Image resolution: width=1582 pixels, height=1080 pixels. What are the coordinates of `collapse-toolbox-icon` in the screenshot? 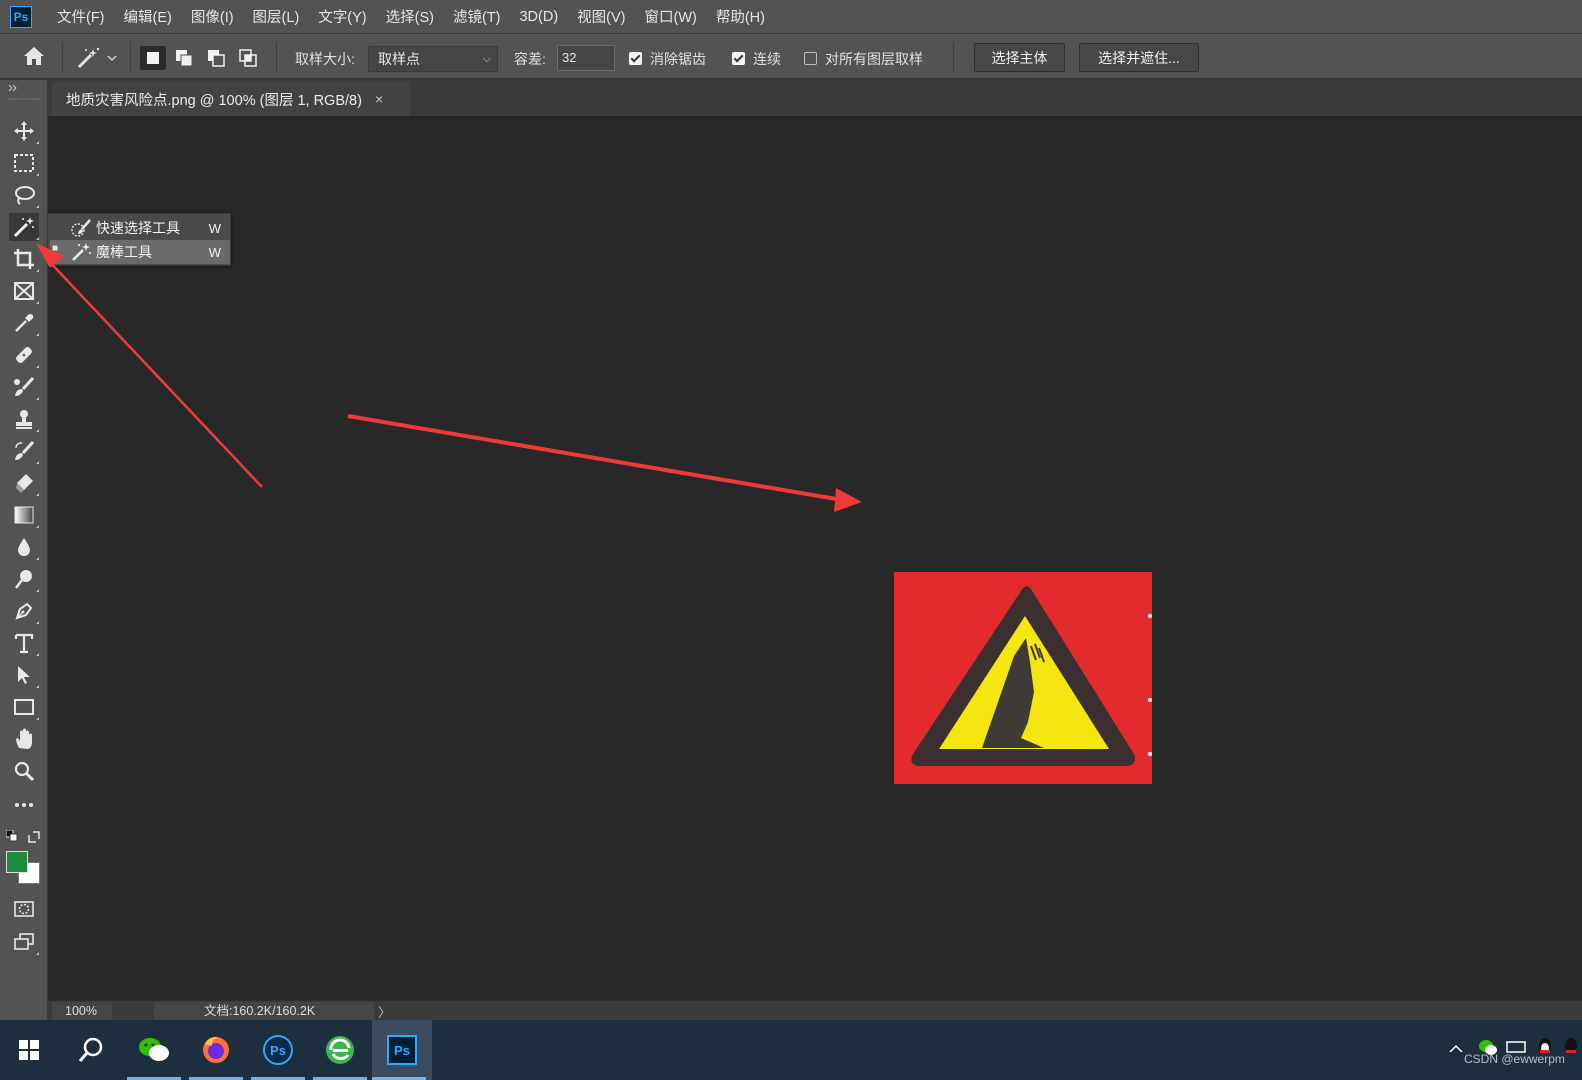 It's located at (13, 88).